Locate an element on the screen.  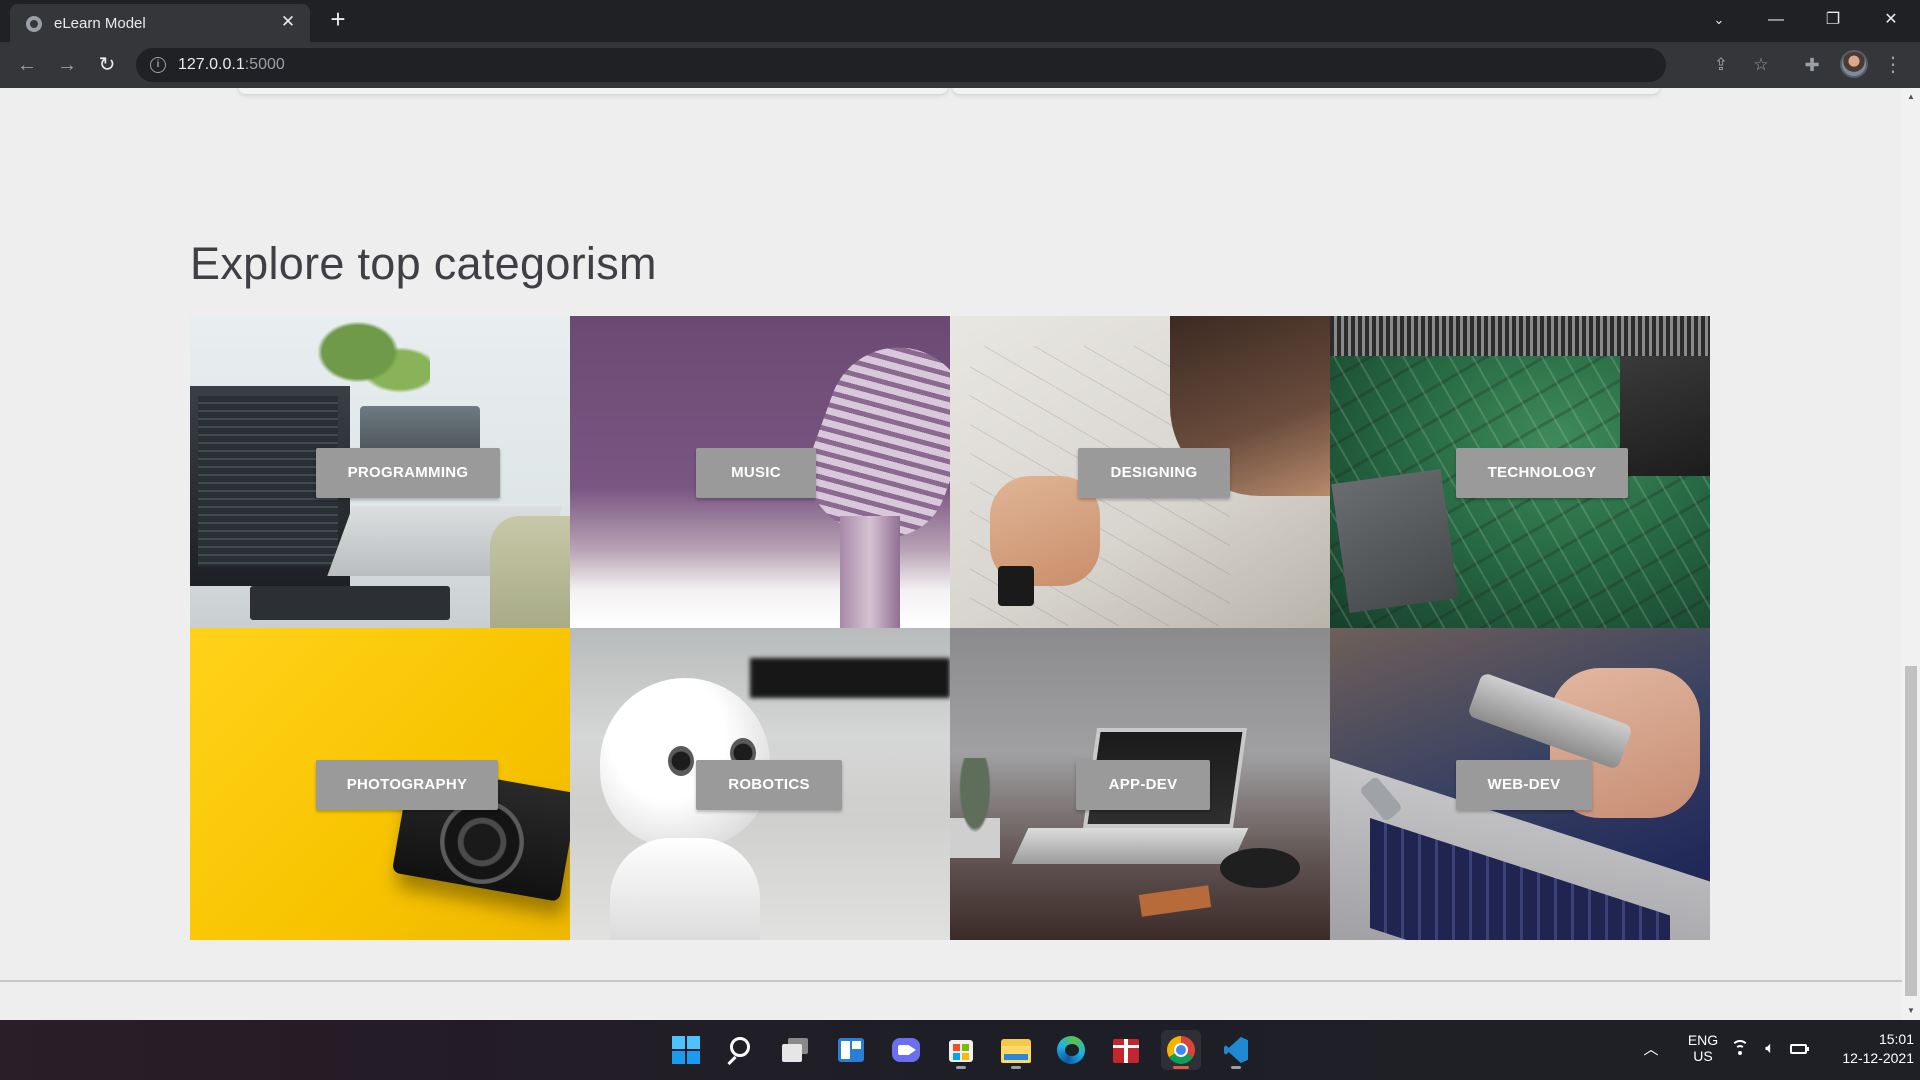
category-card-robotics: ROBOTICS is located at coordinates (760, 784).